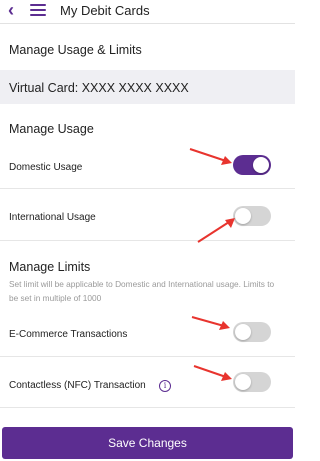 The height and width of the screenshot is (461, 320). I want to click on manage-limits-heading: Manage Limits, so click(50, 267).